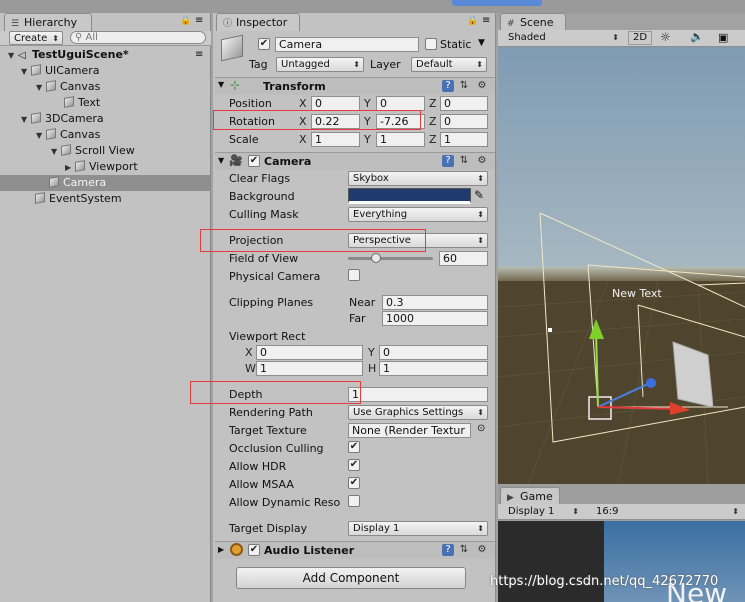 This screenshot has width=745, height=602. Describe the element at coordinates (264, 44) in the screenshot. I see `object-active-checkbox: ✔` at that location.